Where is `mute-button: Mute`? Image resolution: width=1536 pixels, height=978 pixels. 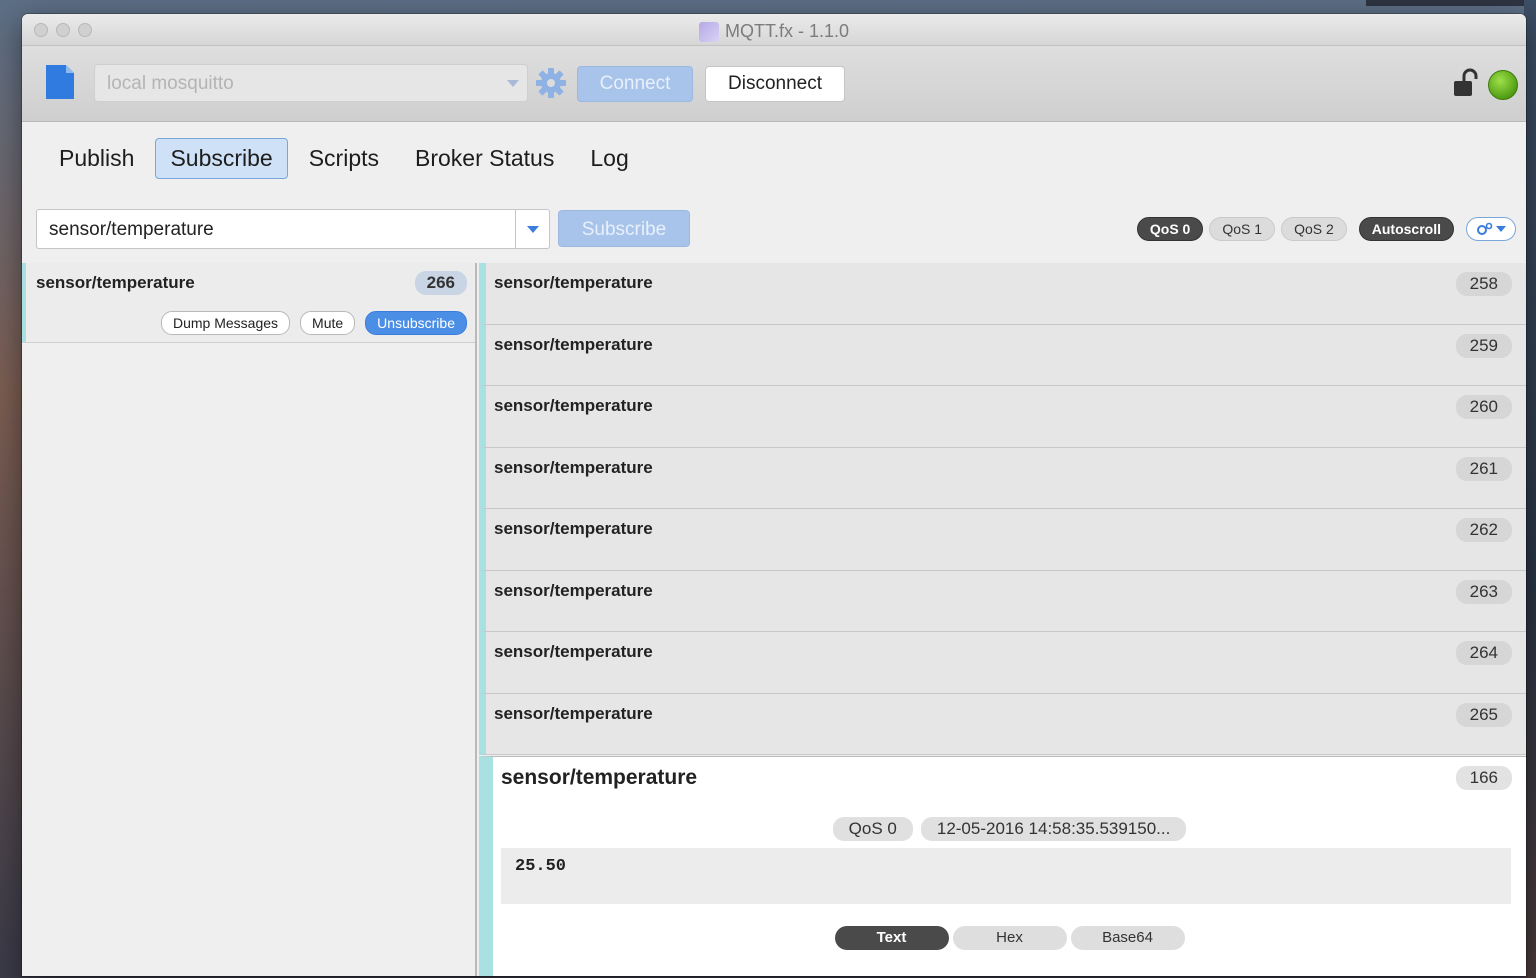
mute-button: Mute is located at coordinates (328, 323).